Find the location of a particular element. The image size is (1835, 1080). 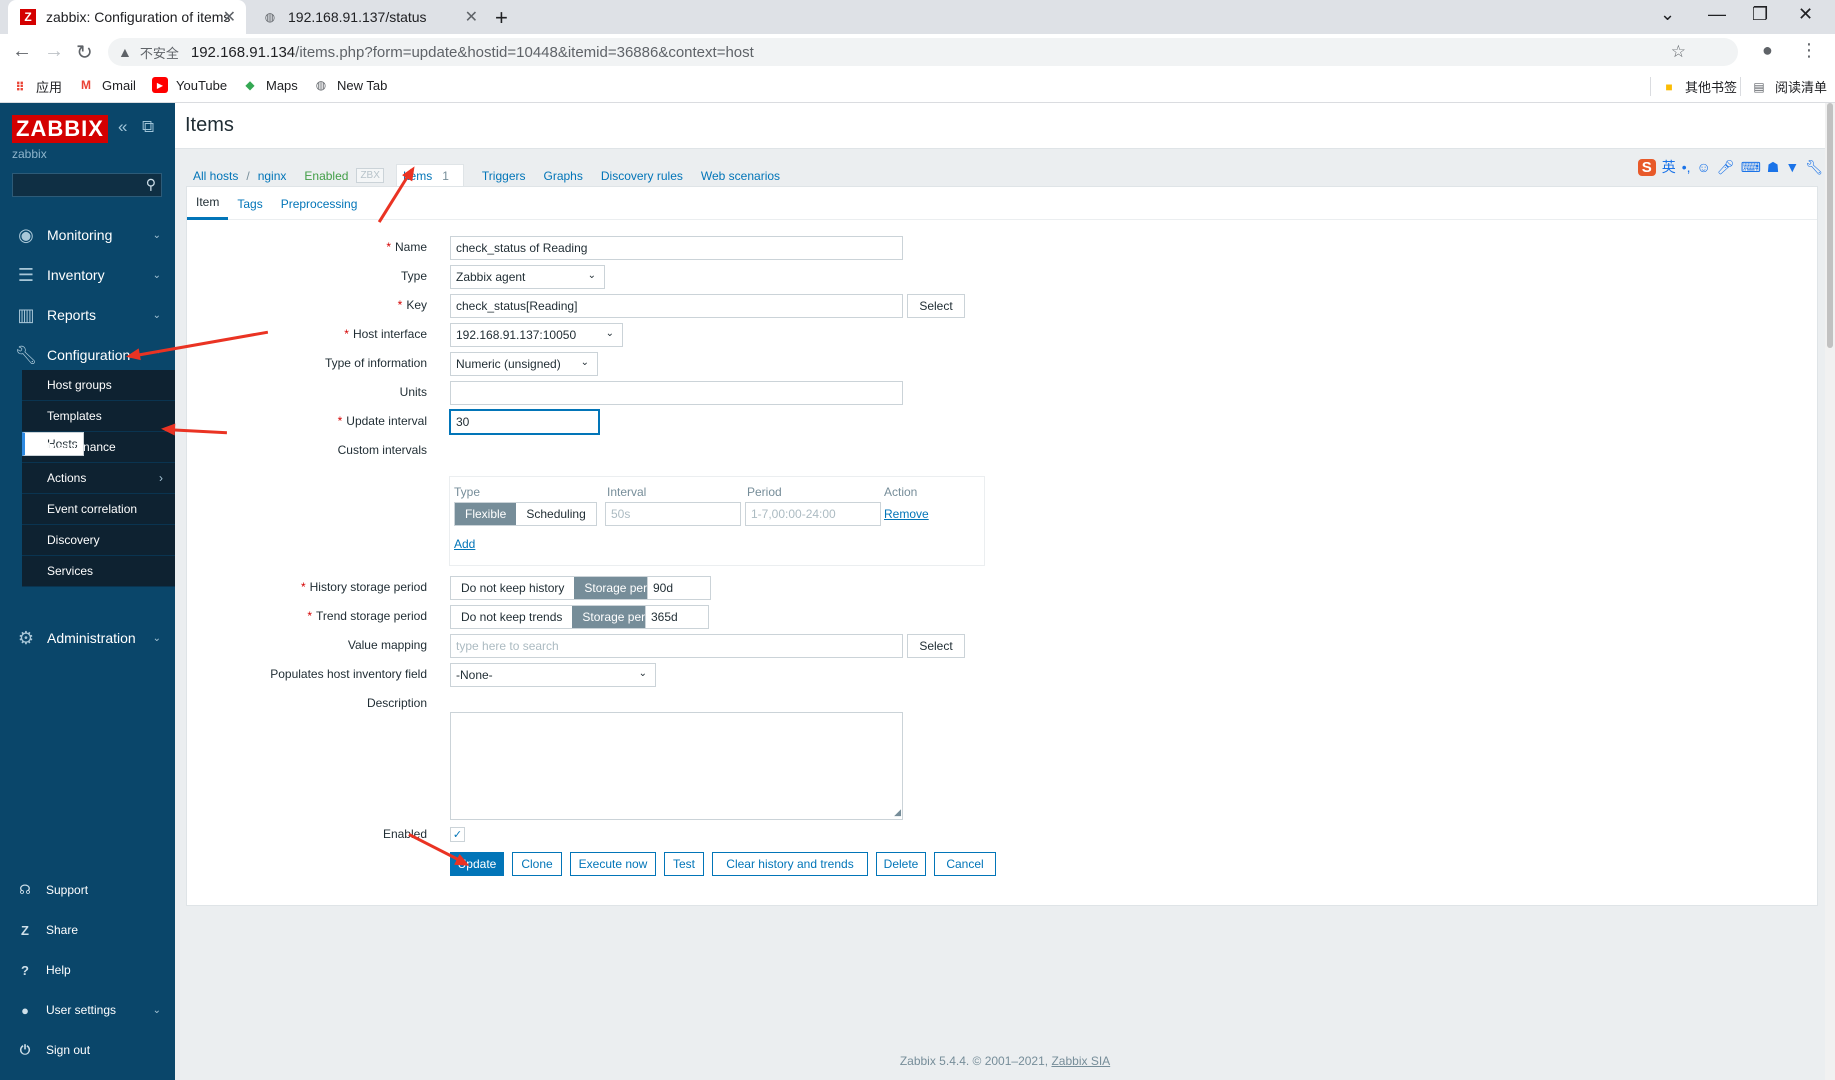

menu-sign-out: ⏻ Sign out is located at coordinates (87, 1050).